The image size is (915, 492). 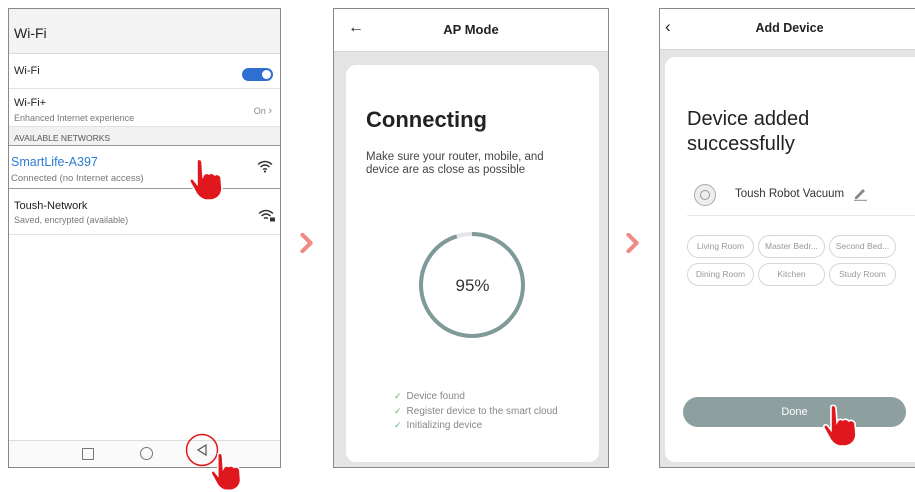 I want to click on available-networks-header: AVAILABLE NETWORKS, so click(x=144, y=136).